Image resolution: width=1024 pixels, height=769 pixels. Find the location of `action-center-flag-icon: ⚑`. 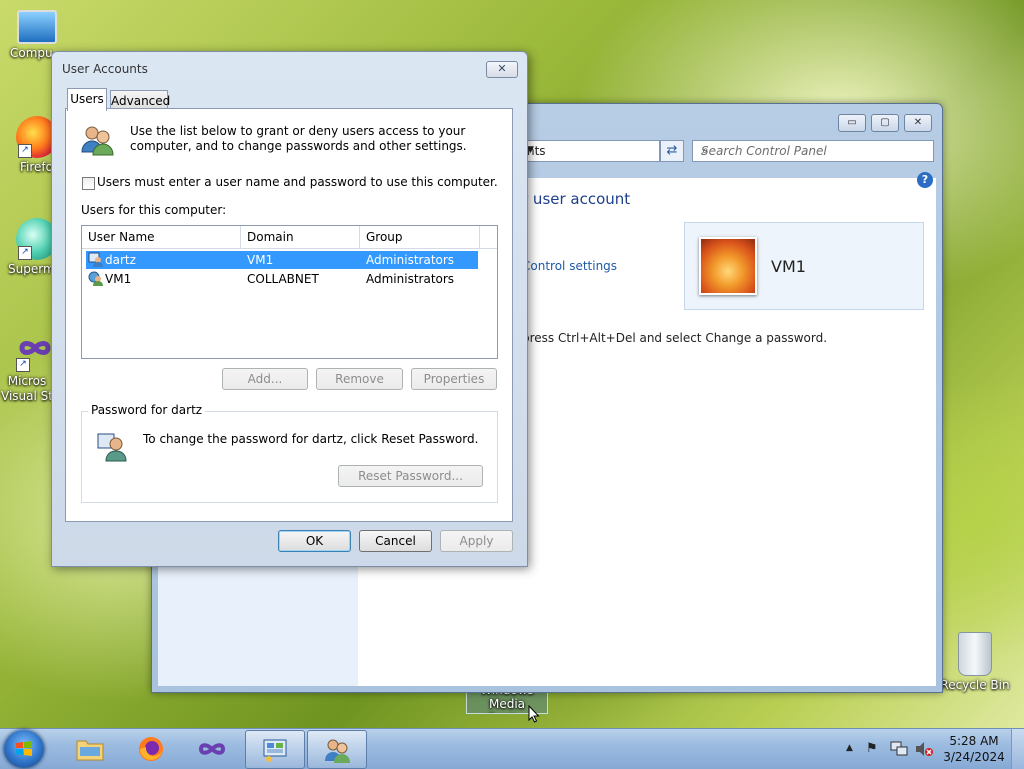

action-center-flag-icon: ⚑ is located at coordinates (872, 748).